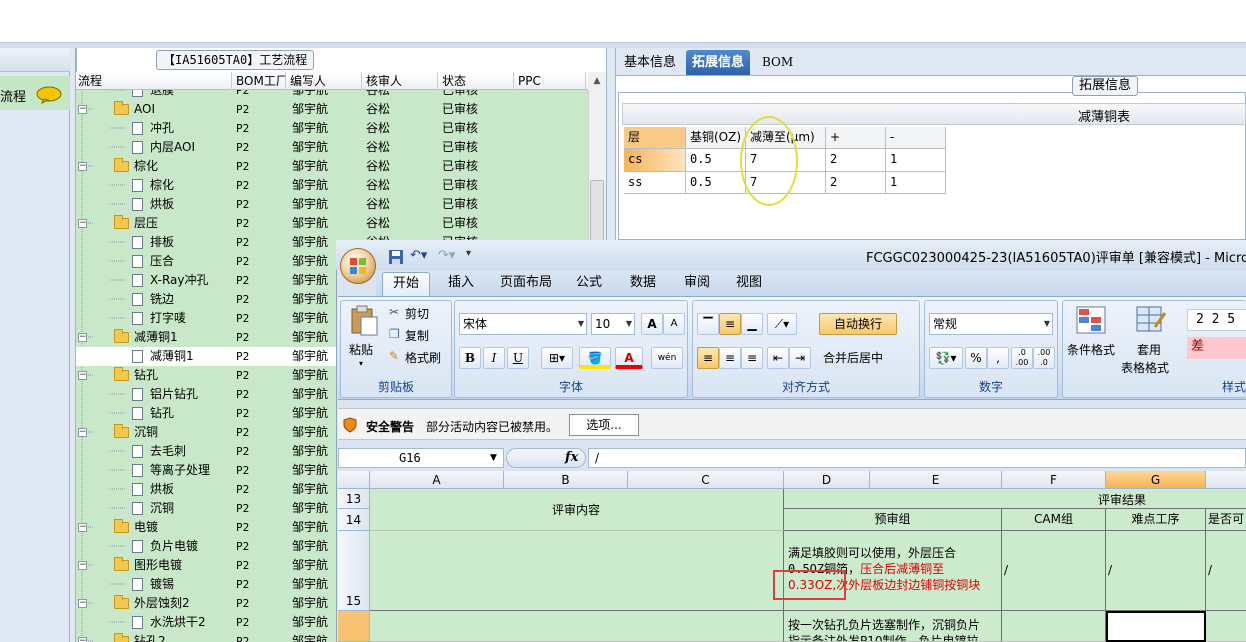 The height and width of the screenshot is (642, 1246). What do you see at coordinates (893, 520) in the screenshot?
I see `pre-review-group-cell: 预审组` at bounding box center [893, 520].